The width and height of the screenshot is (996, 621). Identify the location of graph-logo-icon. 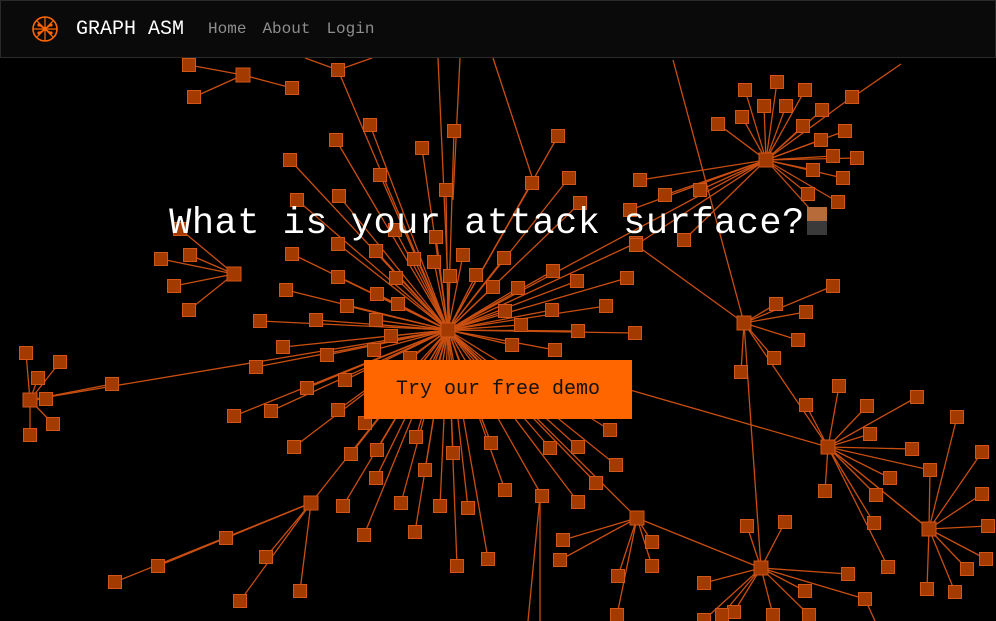
(45, 29).